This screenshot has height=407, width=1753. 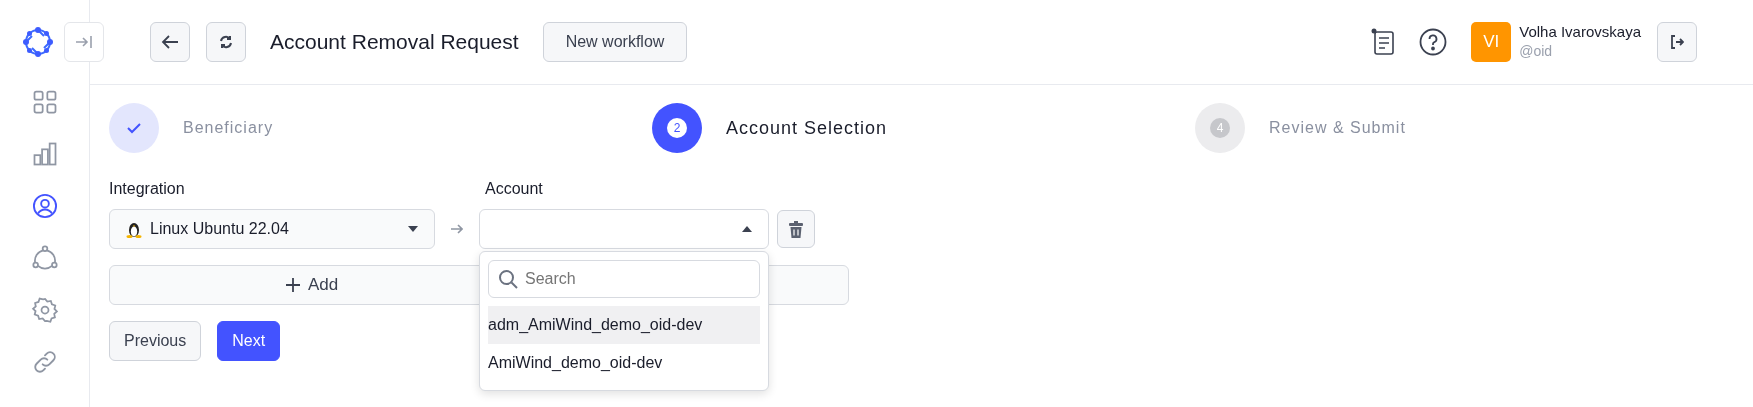 What do you see at coordinates (1337, 128) in the screenshot?
I see `step-label: Review & Submit` at bounding box center [1337, 128].